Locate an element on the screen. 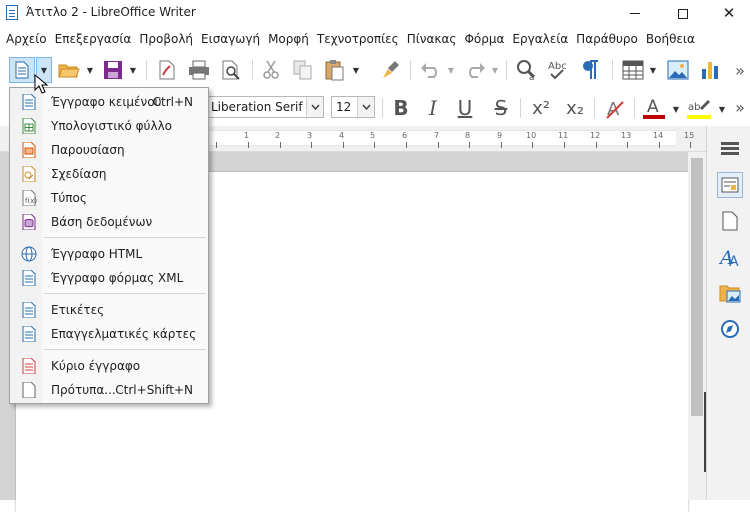  ruler-number: 14 is located at coordinates (658, 135).